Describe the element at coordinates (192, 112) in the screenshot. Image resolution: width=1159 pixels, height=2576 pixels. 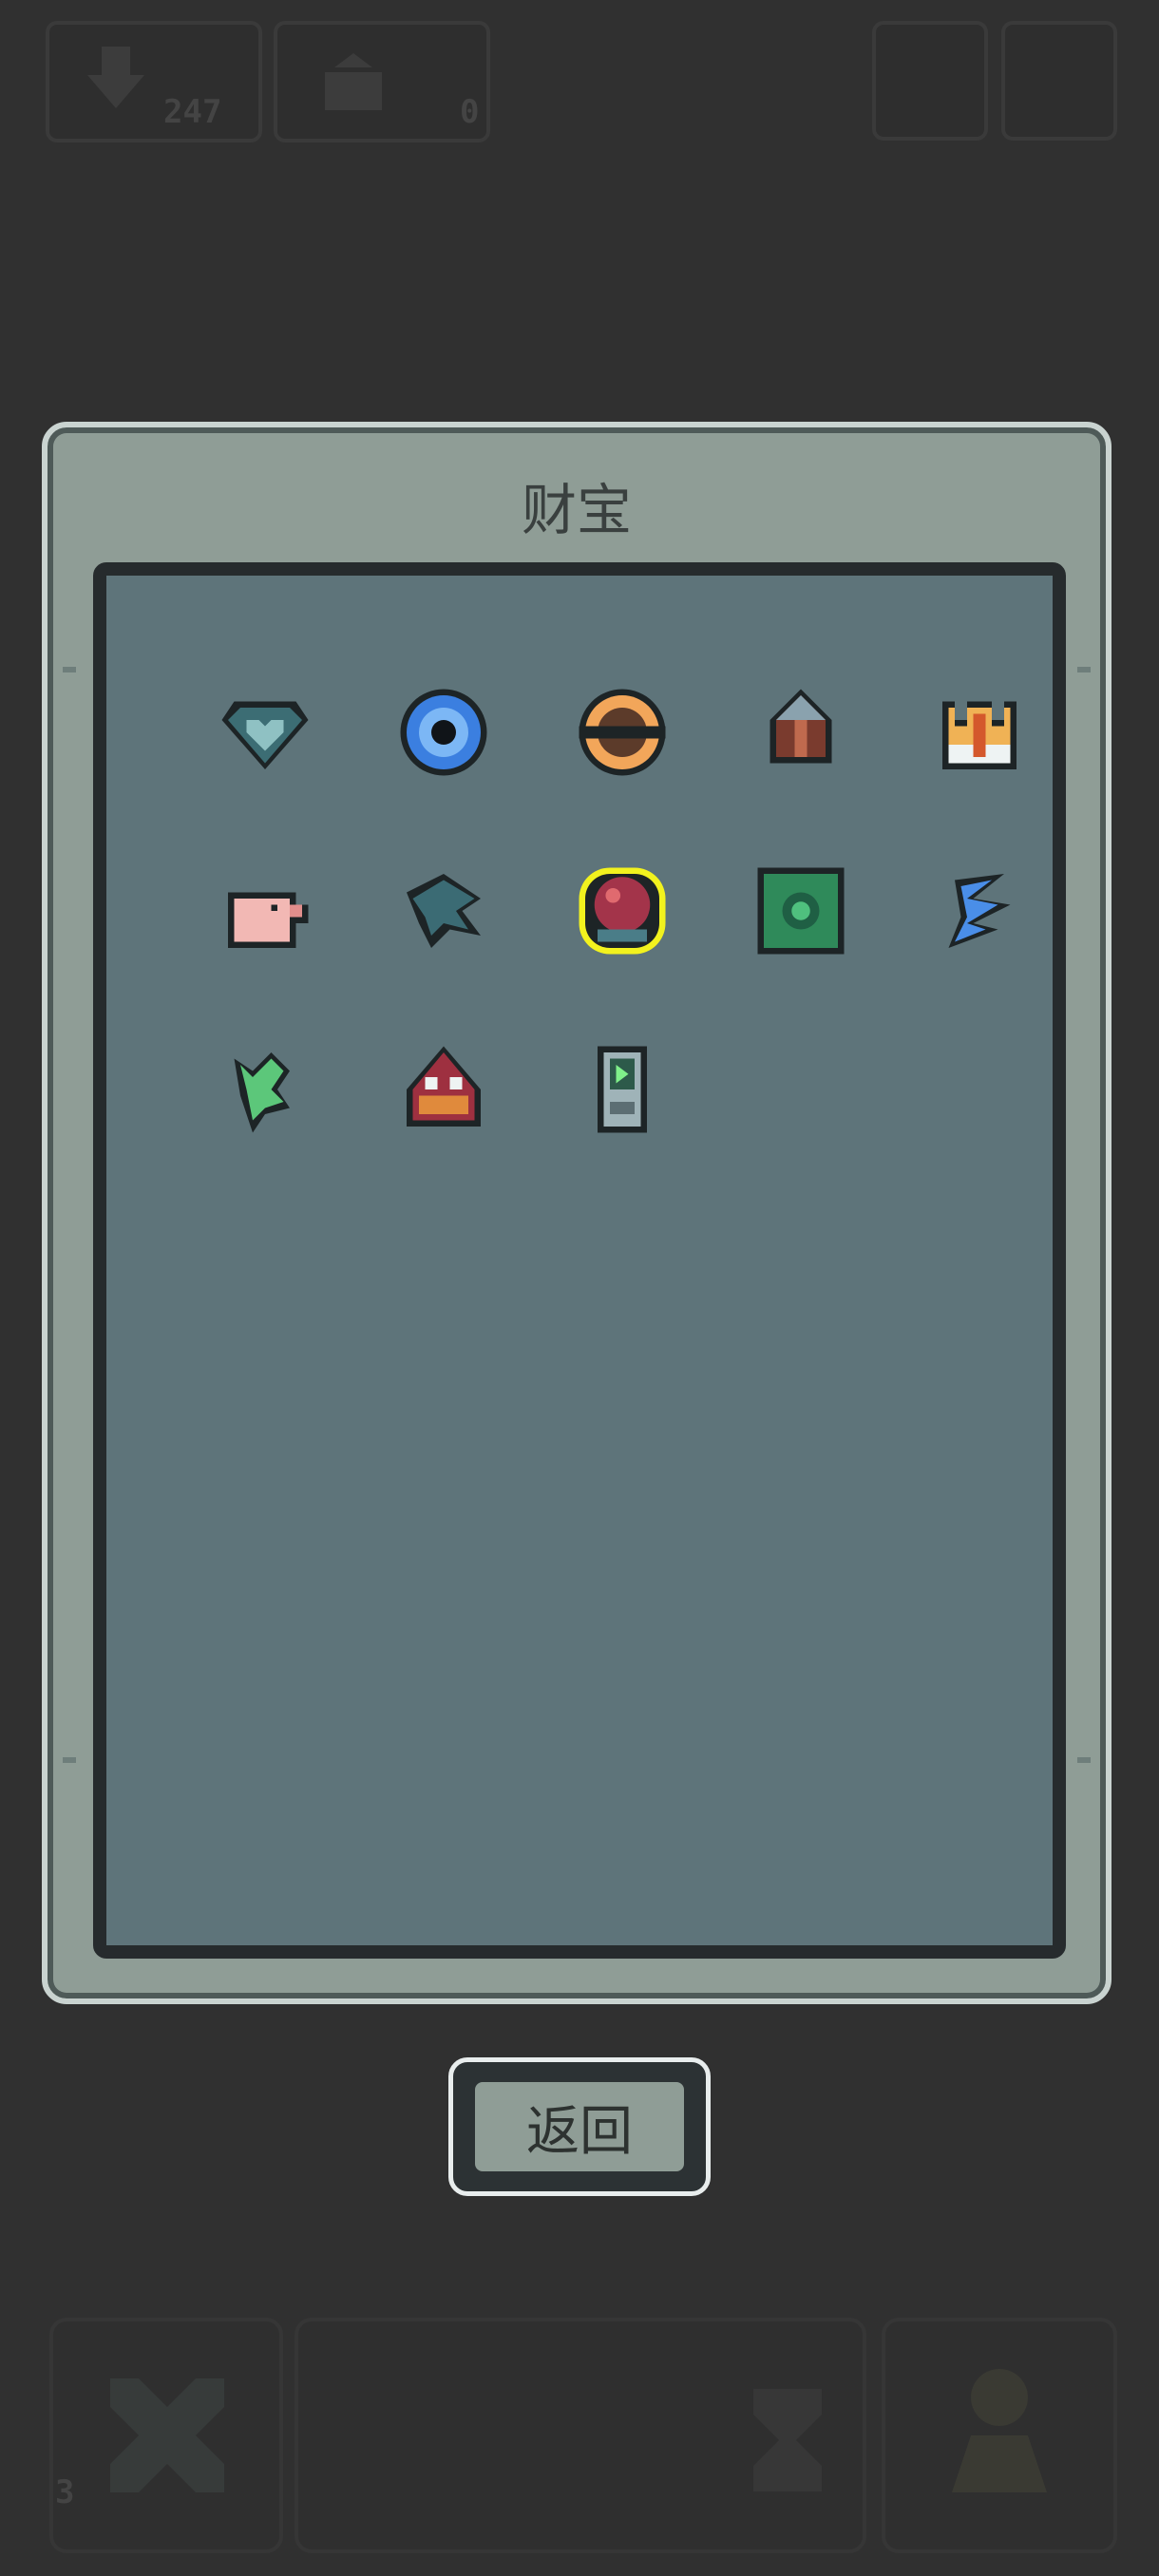
I see `top-left-counter: 247` at that location.